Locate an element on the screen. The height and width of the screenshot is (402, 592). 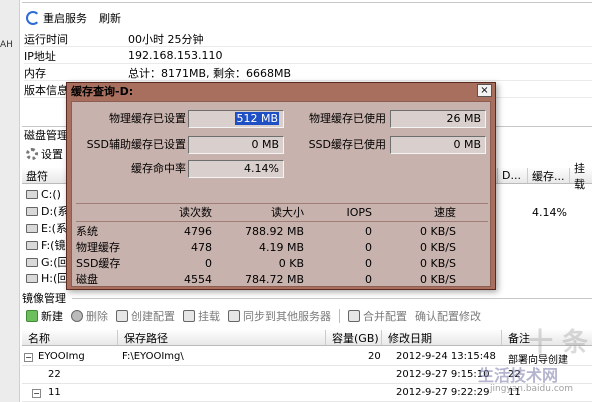
phys-cache-used-field: 26 MB is located at coordinates (438, 119).